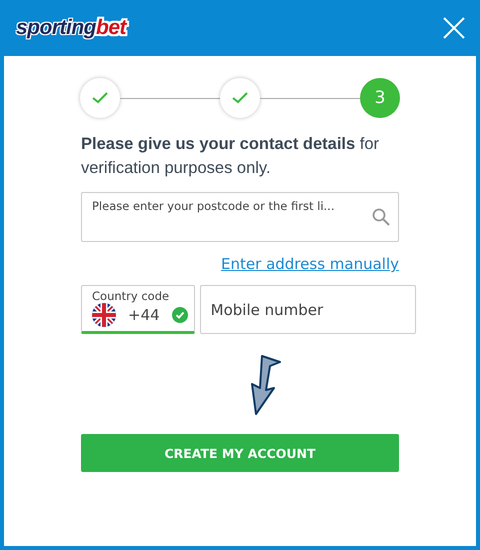 The image size is (480, 550). I want to click on logo: sportingbet, so click(71, 28).